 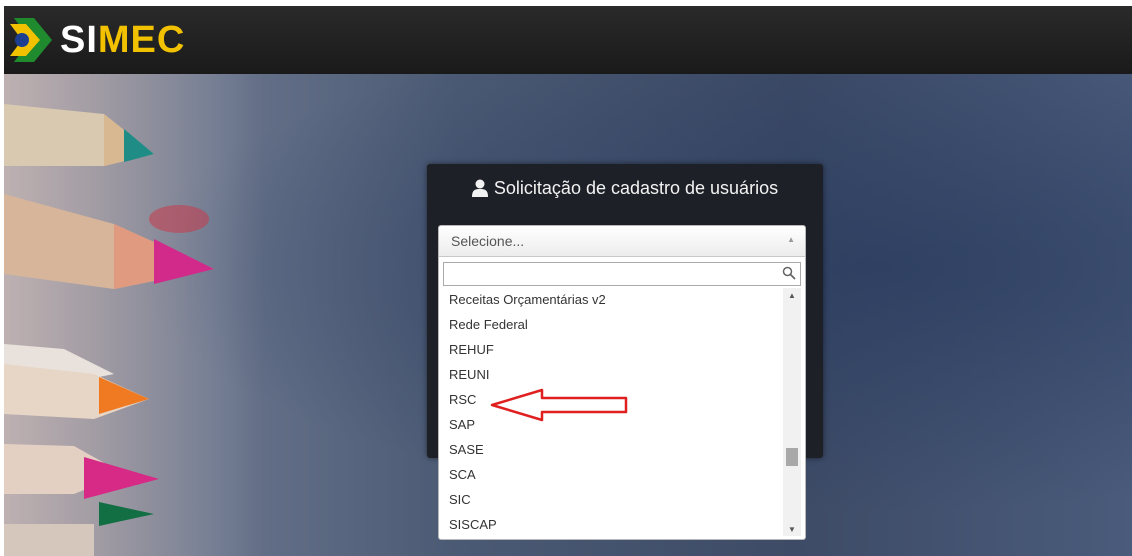 I want to click on list-item: Rede Federal, so click(x=488, y=325).